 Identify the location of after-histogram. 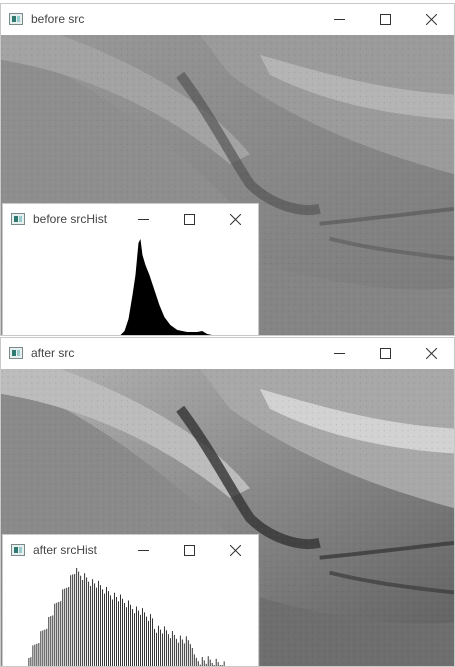
(130, 616).